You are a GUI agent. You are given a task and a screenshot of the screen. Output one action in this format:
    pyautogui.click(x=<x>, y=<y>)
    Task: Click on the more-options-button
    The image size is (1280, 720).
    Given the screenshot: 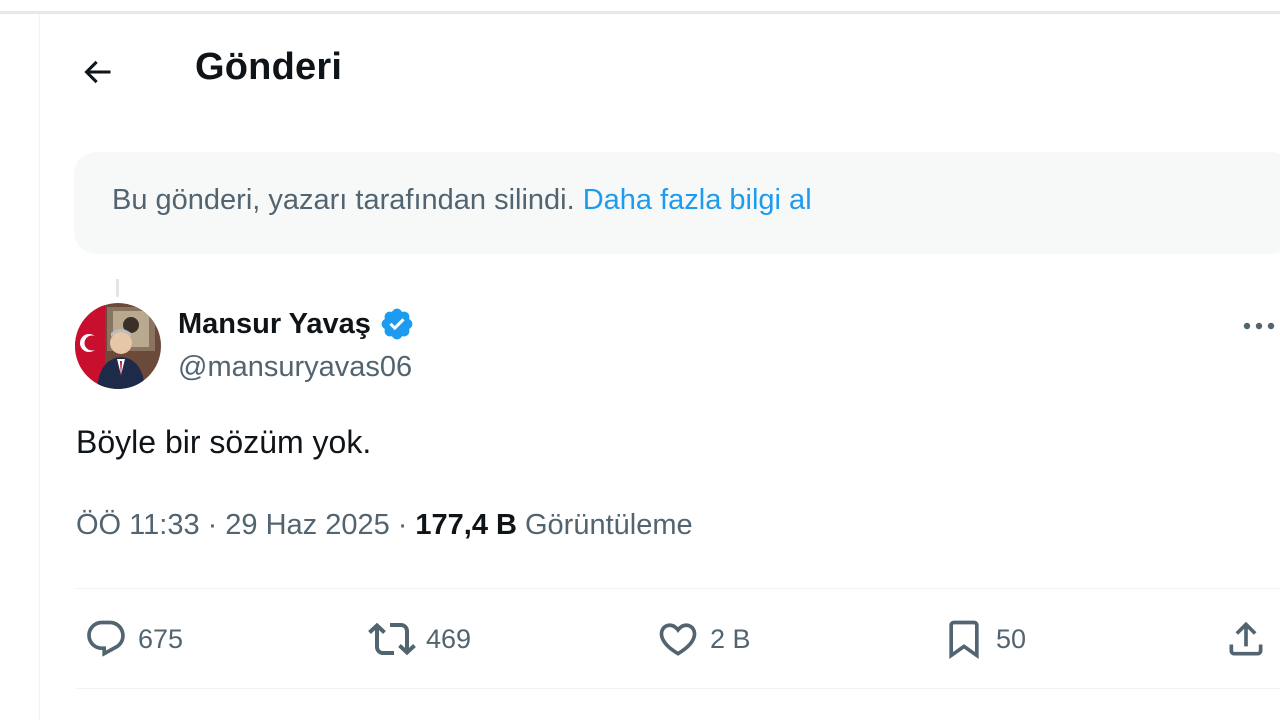 What is the action you would take?
    pyautogui.click(x=1259, y=326)
    